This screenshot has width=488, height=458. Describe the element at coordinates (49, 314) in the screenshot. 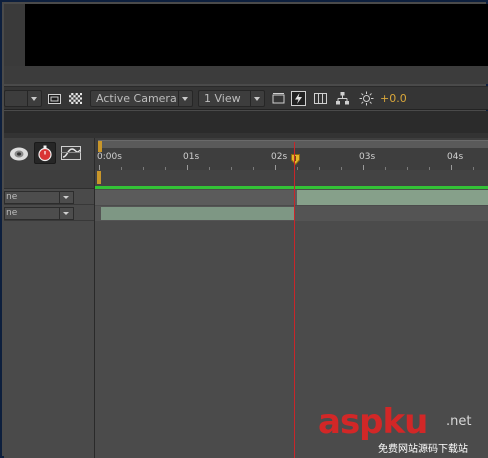

I see `layer-switches-panel: ne ne` at that location.